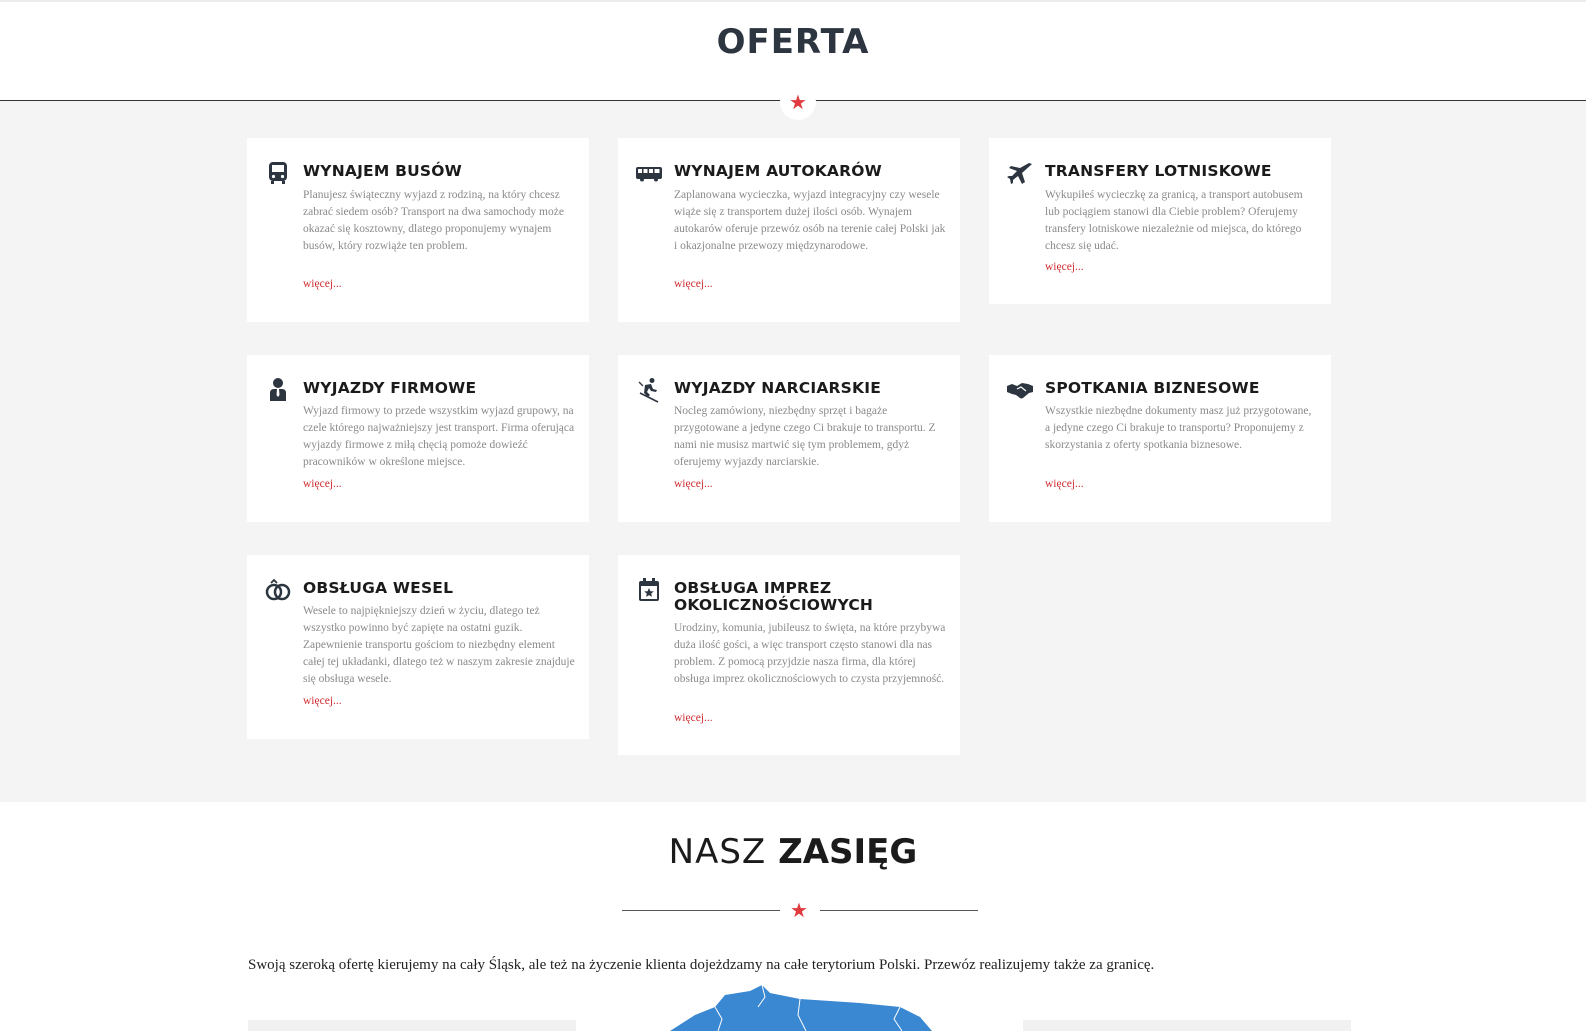 The height and width of the screenshot is (1036, 1586). I want to click on poland-map, so click(800, 1008).